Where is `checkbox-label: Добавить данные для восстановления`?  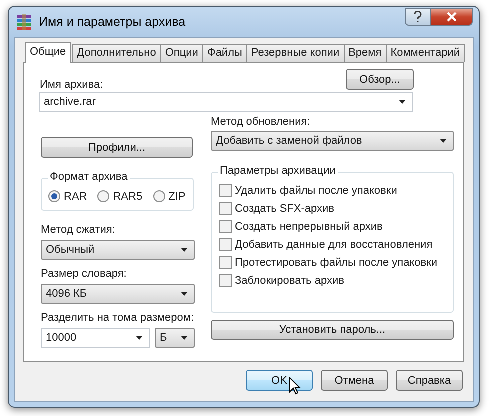
checkbox-label: Добавить данные для восстановления is located at coordinates (334, 244).